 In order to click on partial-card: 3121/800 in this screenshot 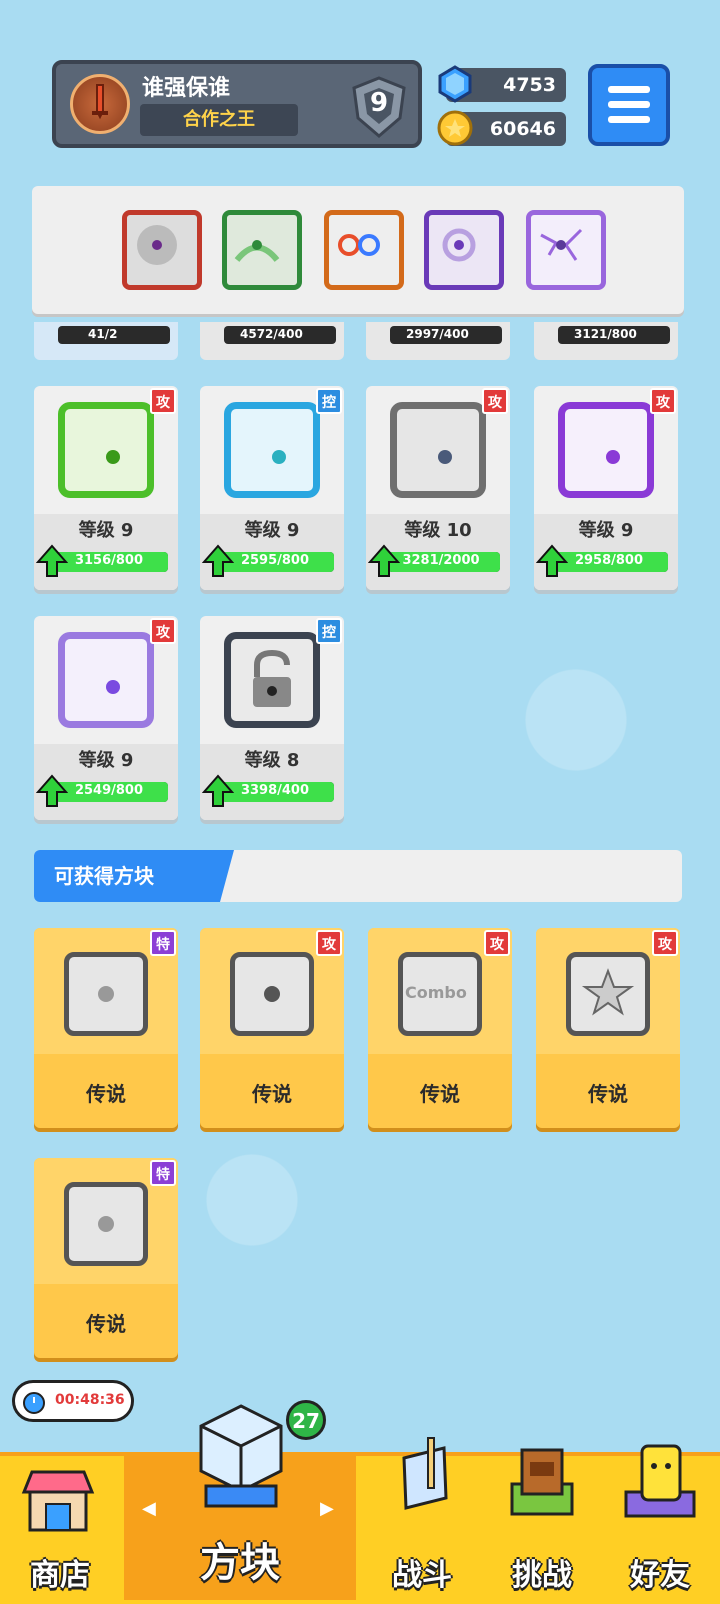, I will do `click(606, 341)`.